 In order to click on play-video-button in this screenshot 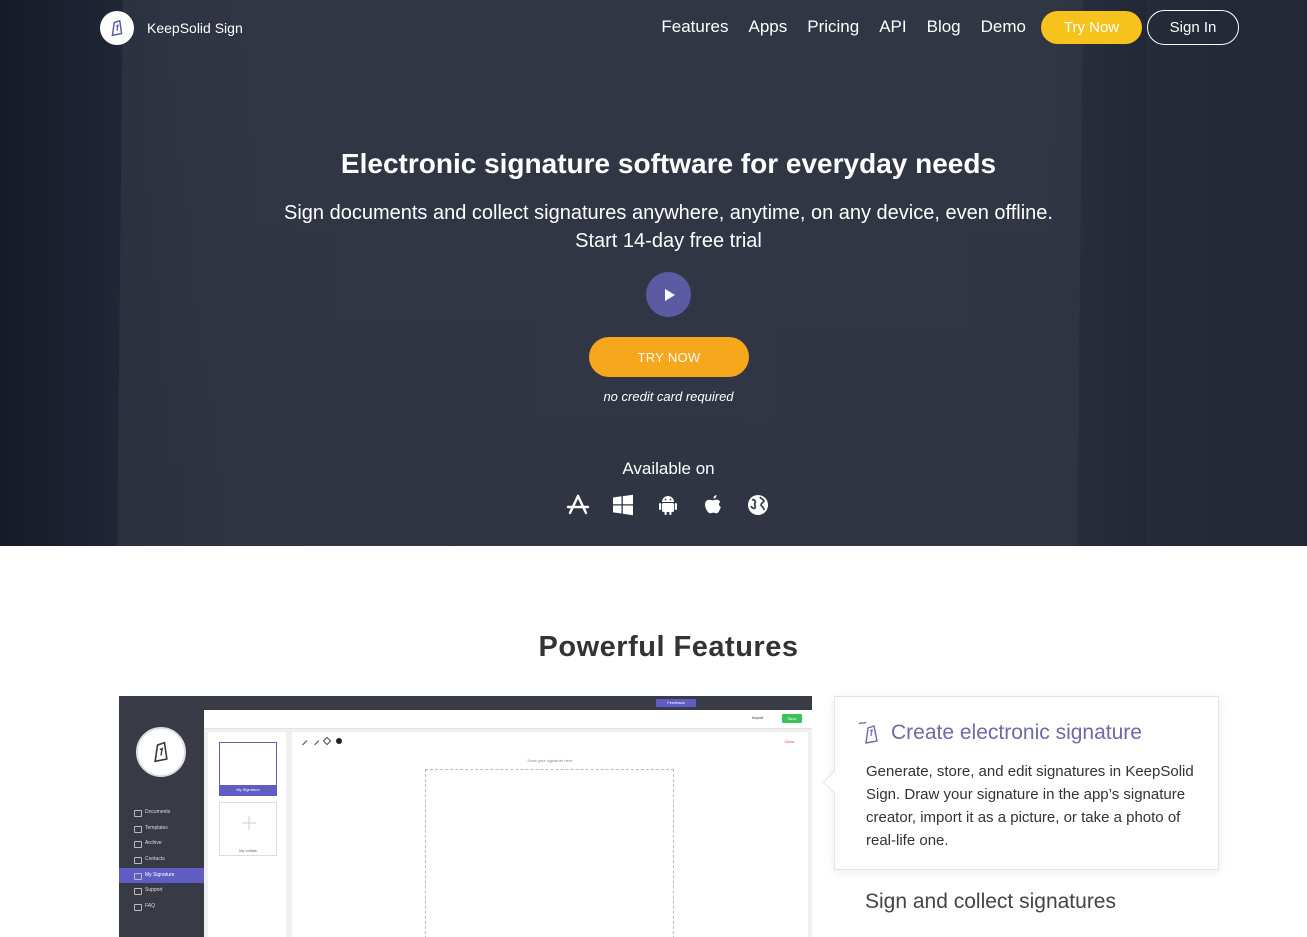, I will do `click(668, 294)`.